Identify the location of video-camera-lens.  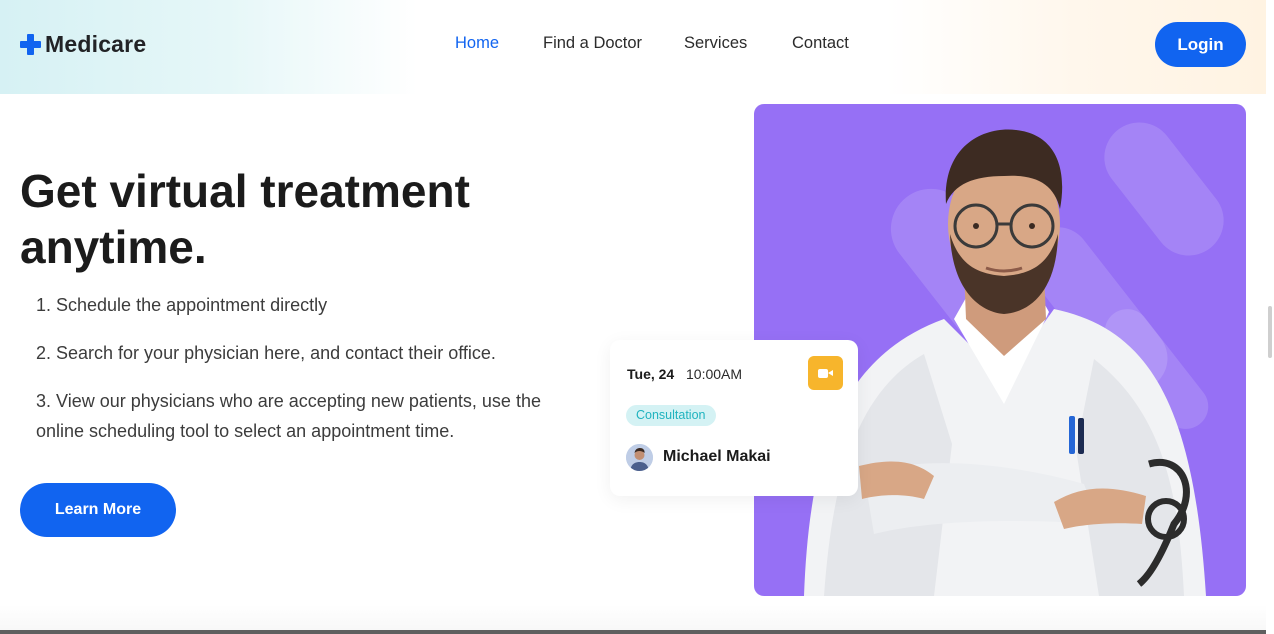
(830, 373).